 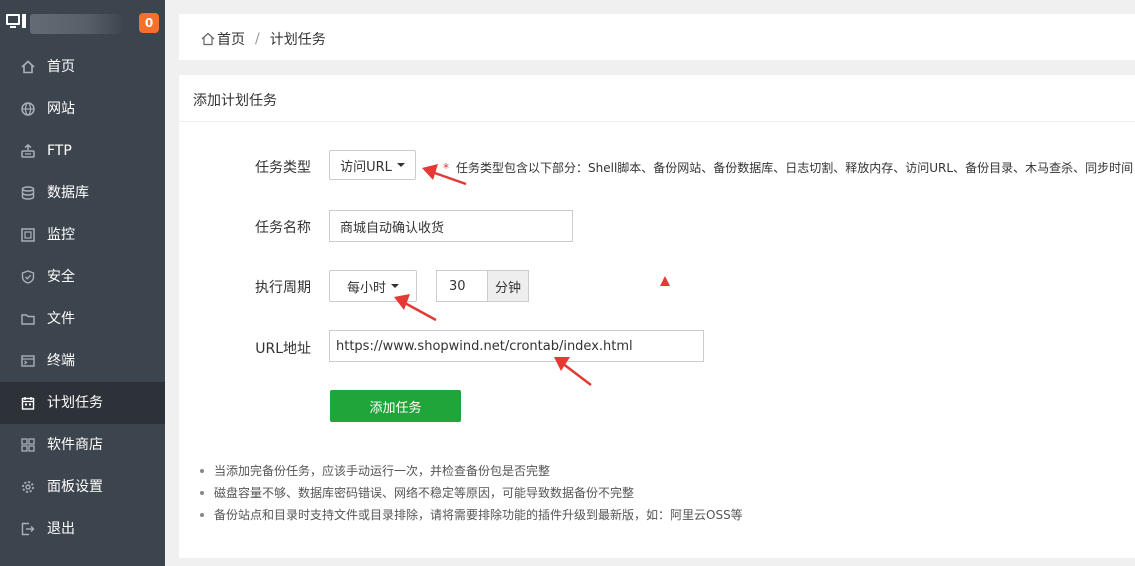 What do you see at coordinates (28, 235) in the screenshot?
I see `monitor-icon` at bounding box center [28, 235].